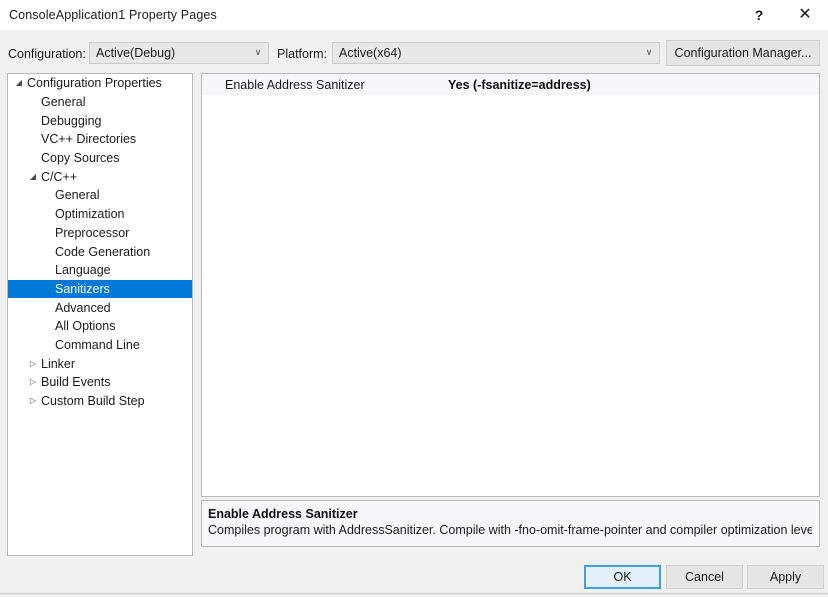  Describe the element at coordinates (136, 53) in the screenshot. I see `configuration-dropdown-value: Active(Debug)` at that location.